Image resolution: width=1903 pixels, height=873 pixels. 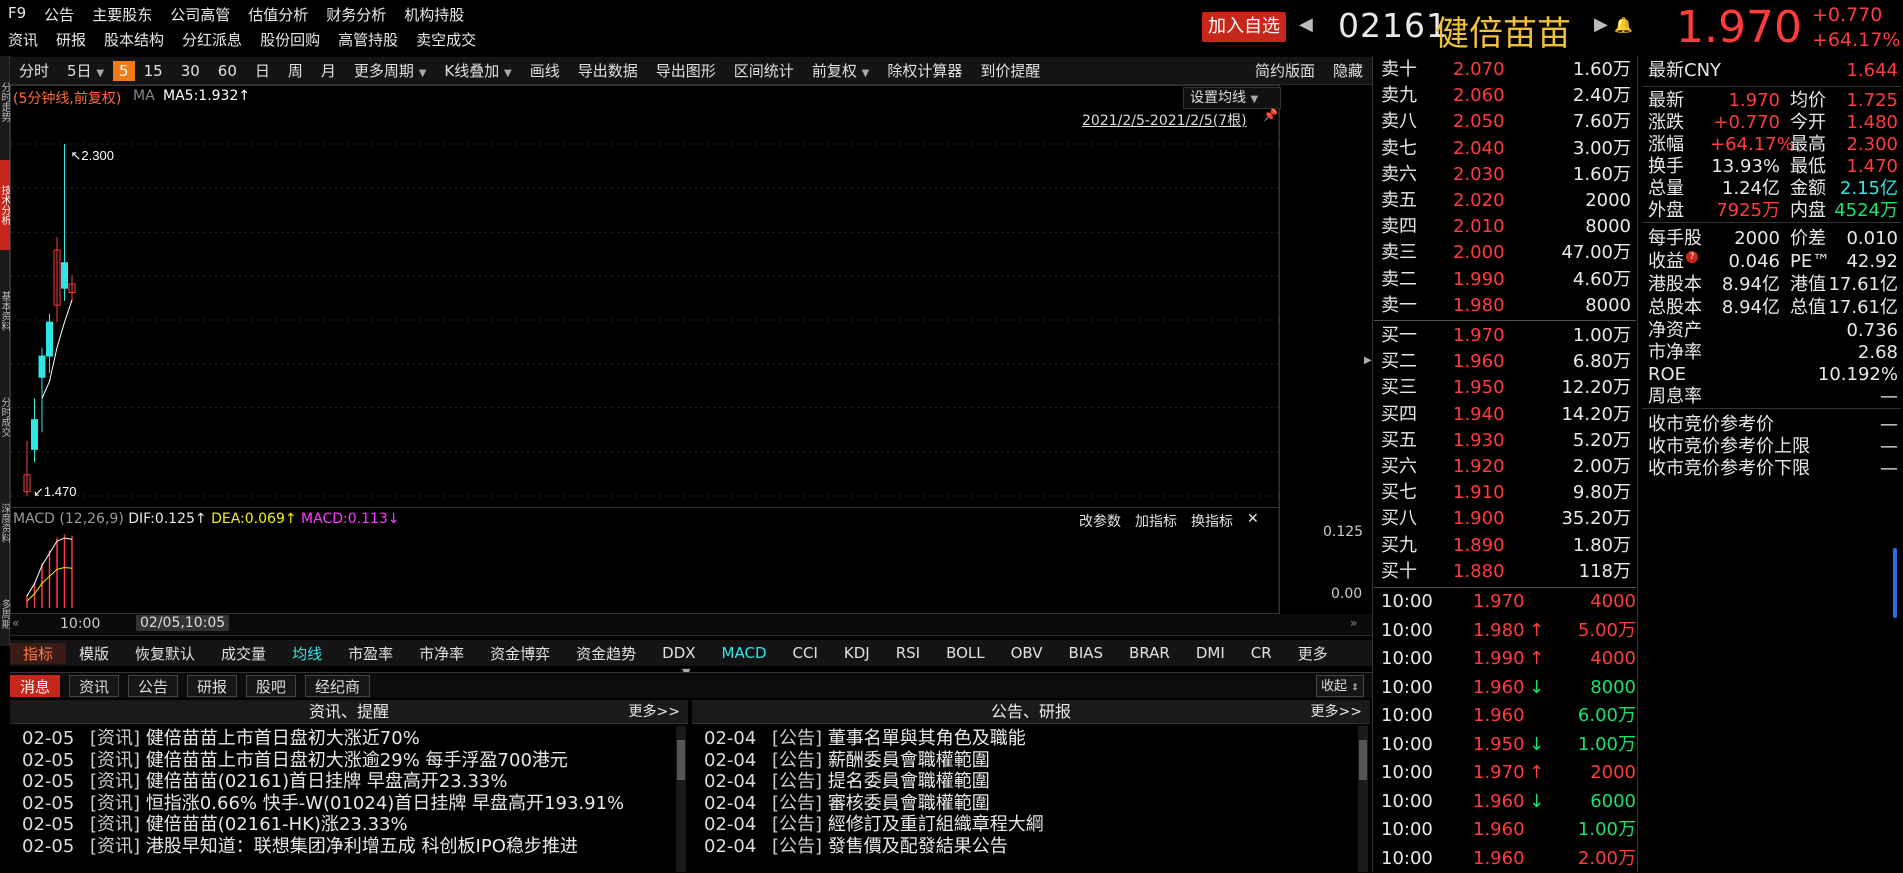 What do you see at coordinates (678, 653) in the screenshot?
I see `ind-tab-ddx: DDX` at bounding box center [678, 653].